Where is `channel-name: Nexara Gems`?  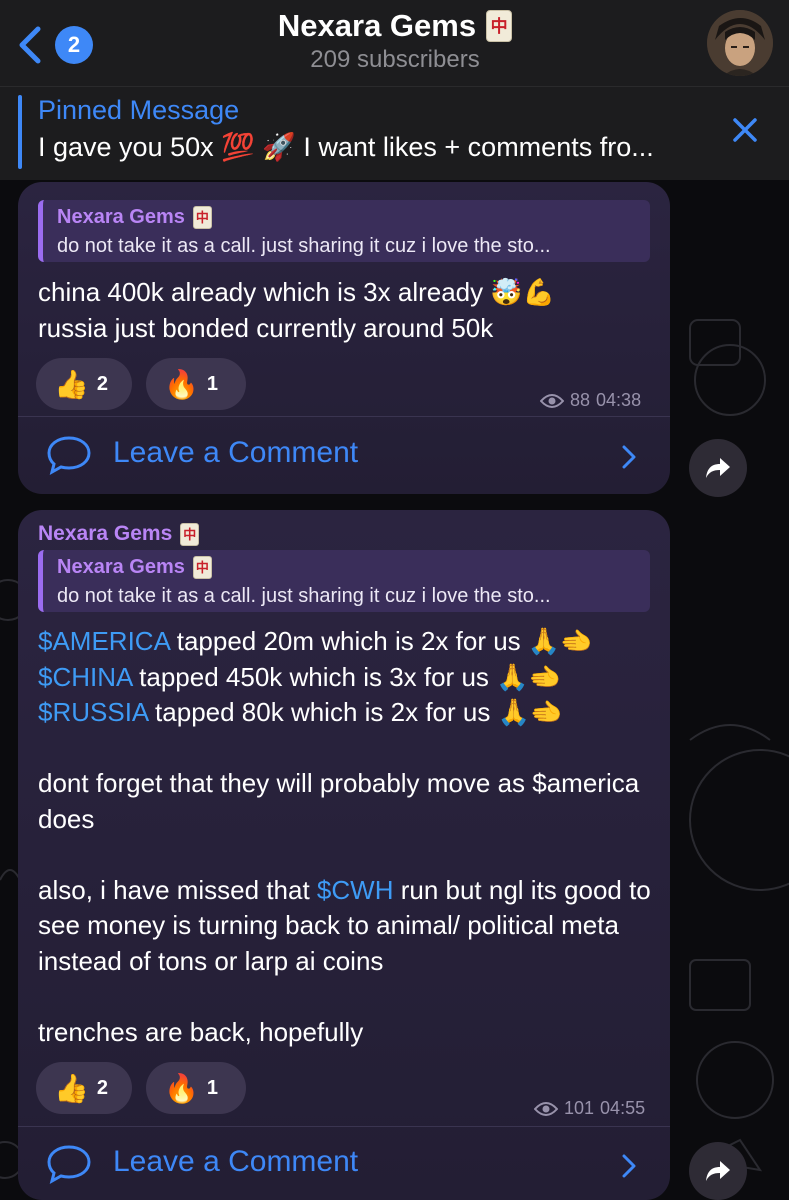
channel-name: Nexara Gems is located at coordinates (377, 25).